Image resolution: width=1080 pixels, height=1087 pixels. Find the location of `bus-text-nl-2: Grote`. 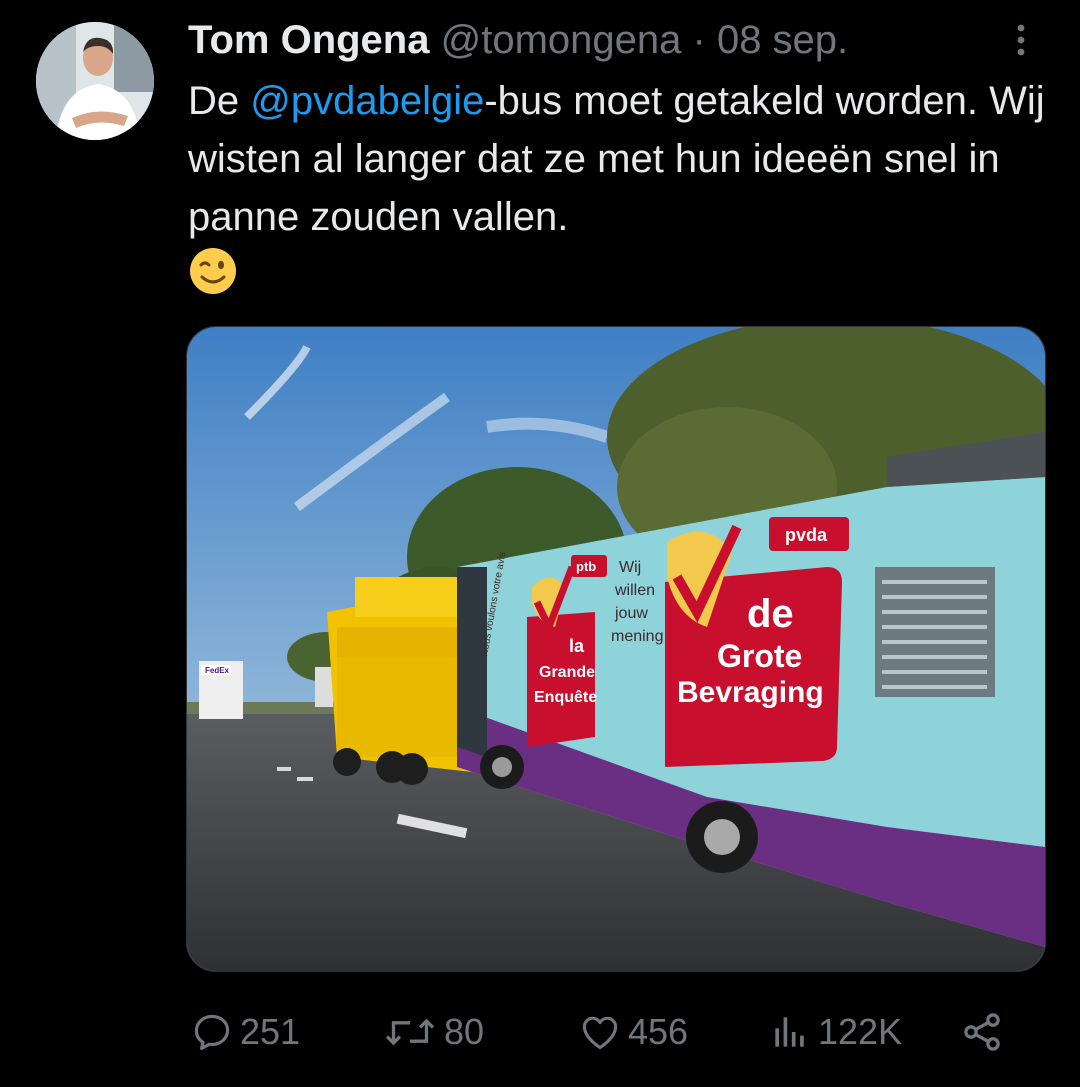

bus-text-nl-2: Grote is located at coordinates (759, 656).